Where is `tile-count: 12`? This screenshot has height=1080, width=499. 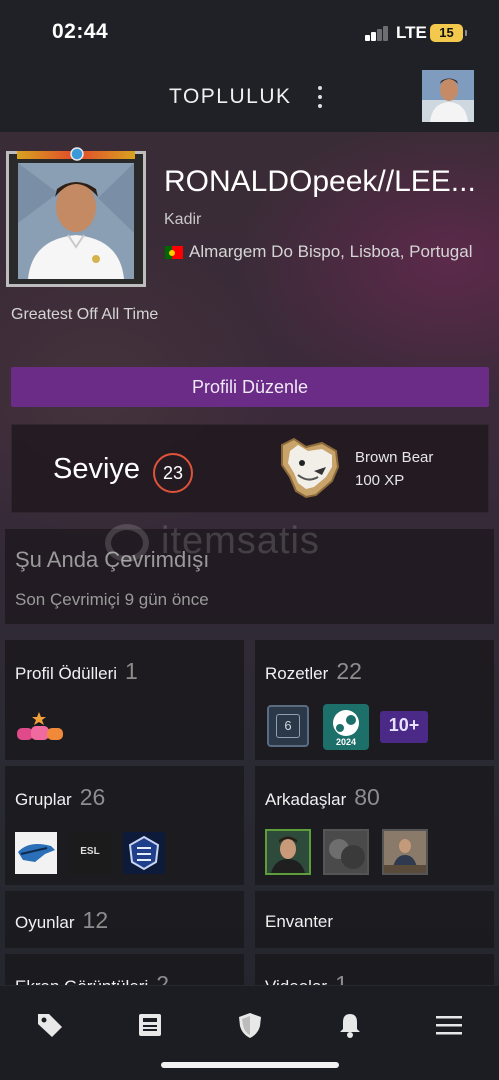 tile-count: 12 is located at coordinates (95, 920).